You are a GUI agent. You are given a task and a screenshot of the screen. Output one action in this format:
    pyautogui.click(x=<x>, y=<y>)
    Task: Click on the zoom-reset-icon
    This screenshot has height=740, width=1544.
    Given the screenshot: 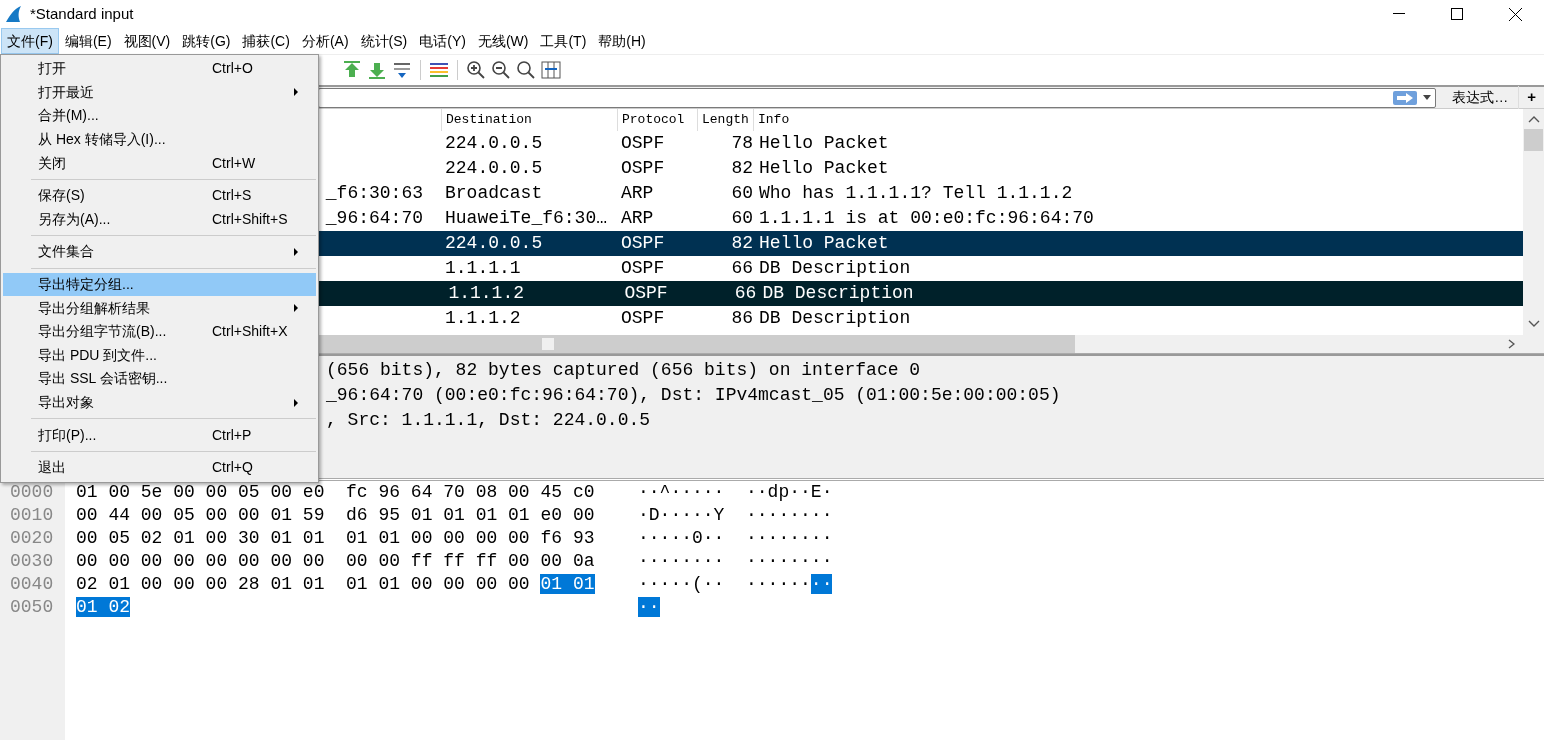 What is the action you would take?
    pyautogui.click(x=526, y=70)
    